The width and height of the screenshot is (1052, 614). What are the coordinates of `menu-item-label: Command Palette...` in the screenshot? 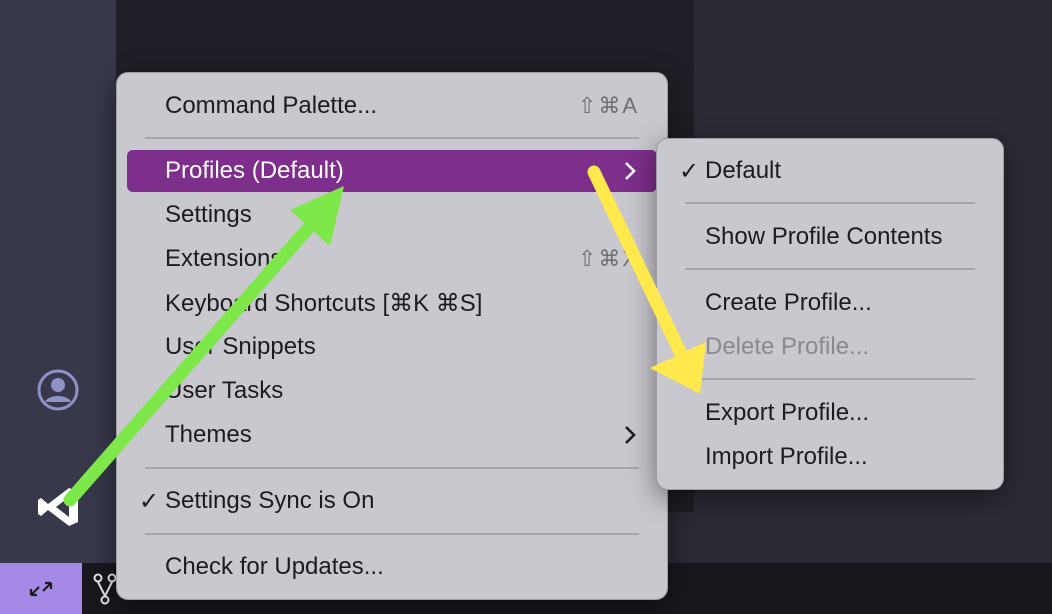 It's located at (271, 105).